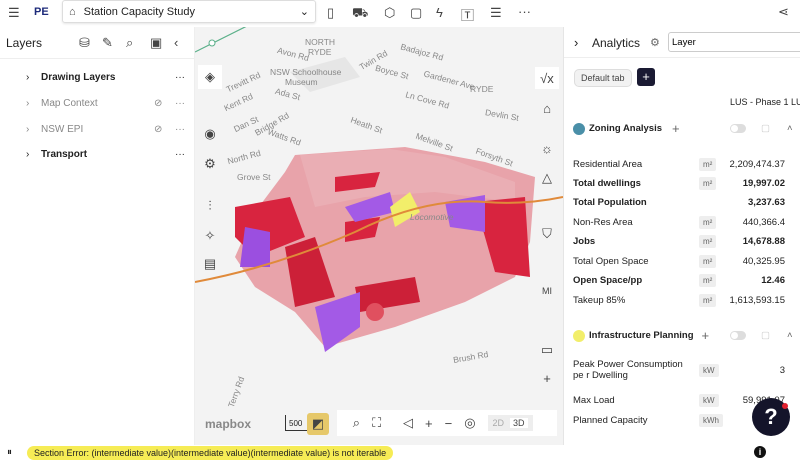 The image size is (800, 462). Describe the element at coordinates (594, 400) in the screenshot. I see `metric-label: Max Load` at that location.